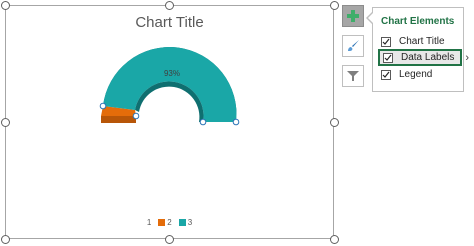 Image resolution: width=474 pixels, height=246 pixels. I want to click on filter-icon, so click(353, 76).